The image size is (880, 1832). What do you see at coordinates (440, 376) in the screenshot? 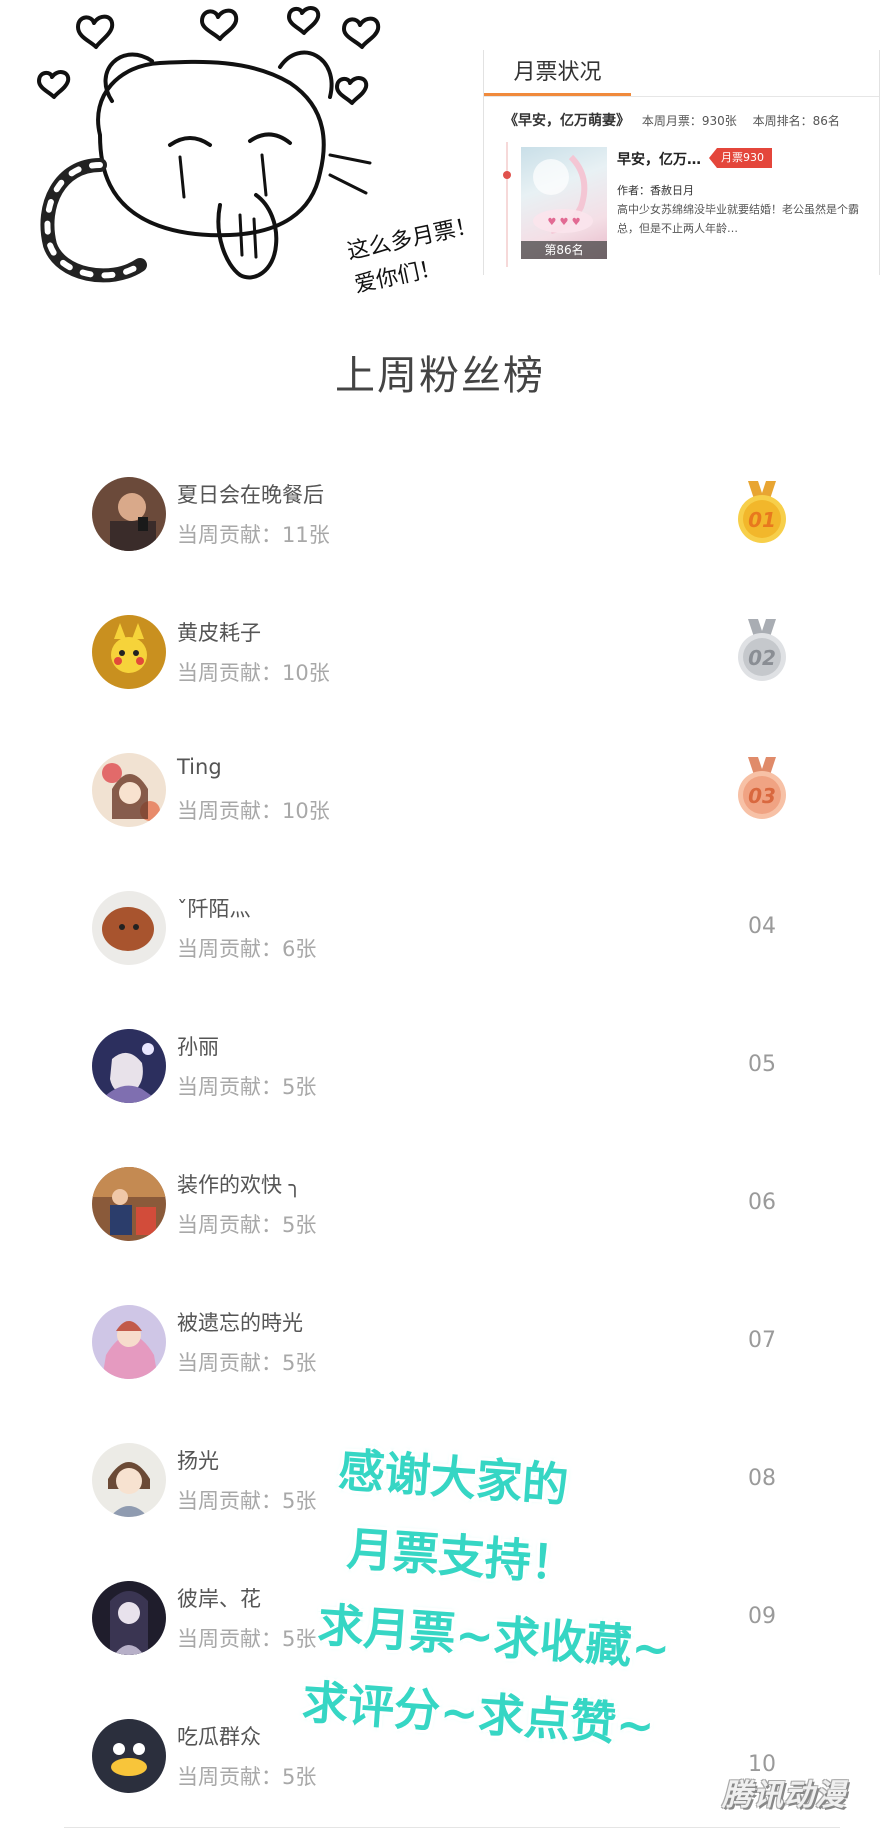
I see `fan-ranking-title: 上周粉丝榜` at bounding box center [440, 376].